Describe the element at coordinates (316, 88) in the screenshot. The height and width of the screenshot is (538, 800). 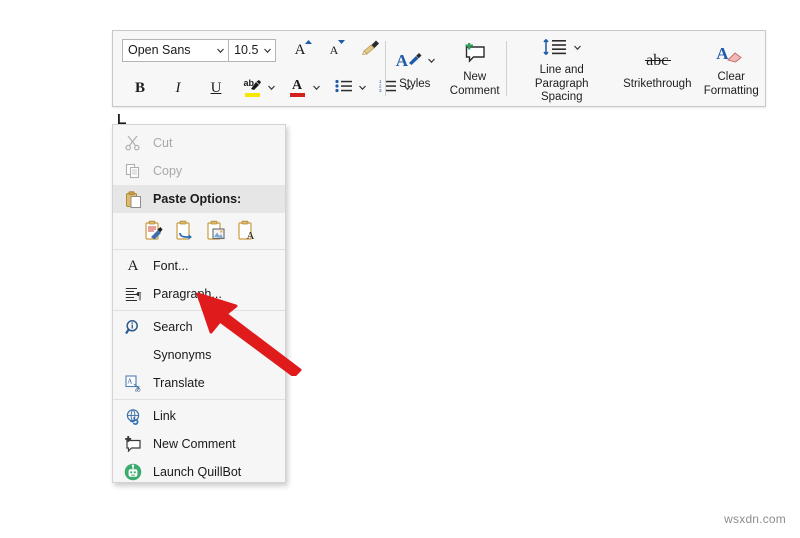
I see `font-color-dropdown-chevron-down-icon` at that location.